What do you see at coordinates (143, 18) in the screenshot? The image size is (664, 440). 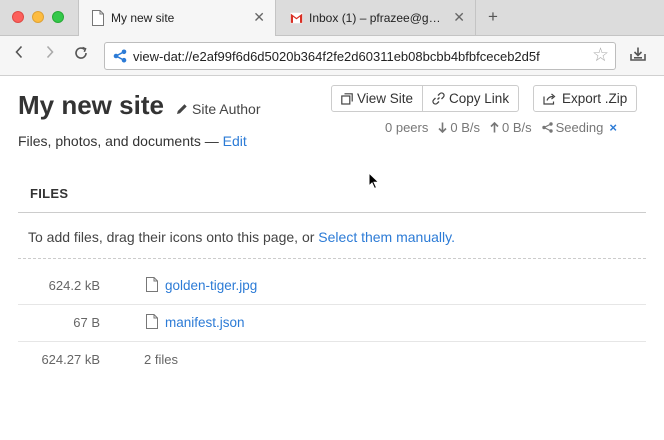 I see `tab-title: My new site` at bounding box center [143, 18].